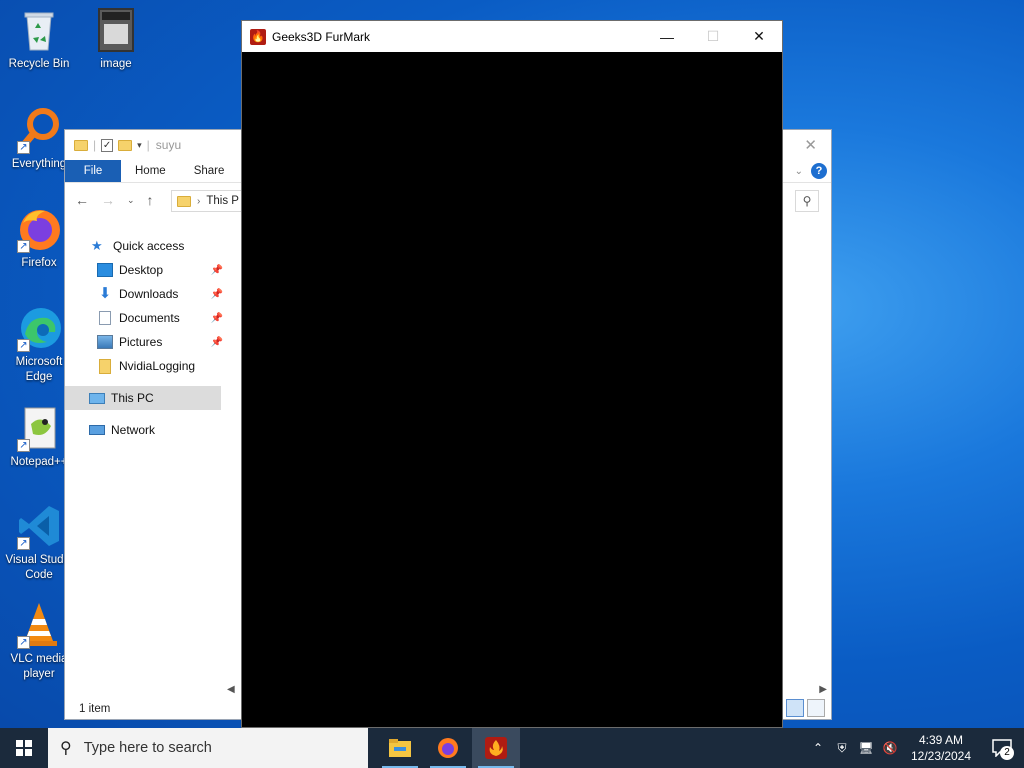 The width and height of the screenshot is (1024, 768). Describe the element at coordinates (818, 748) in the screenshot. I see `show-hidden-icons-chevron-icon: ⌃` at that location.